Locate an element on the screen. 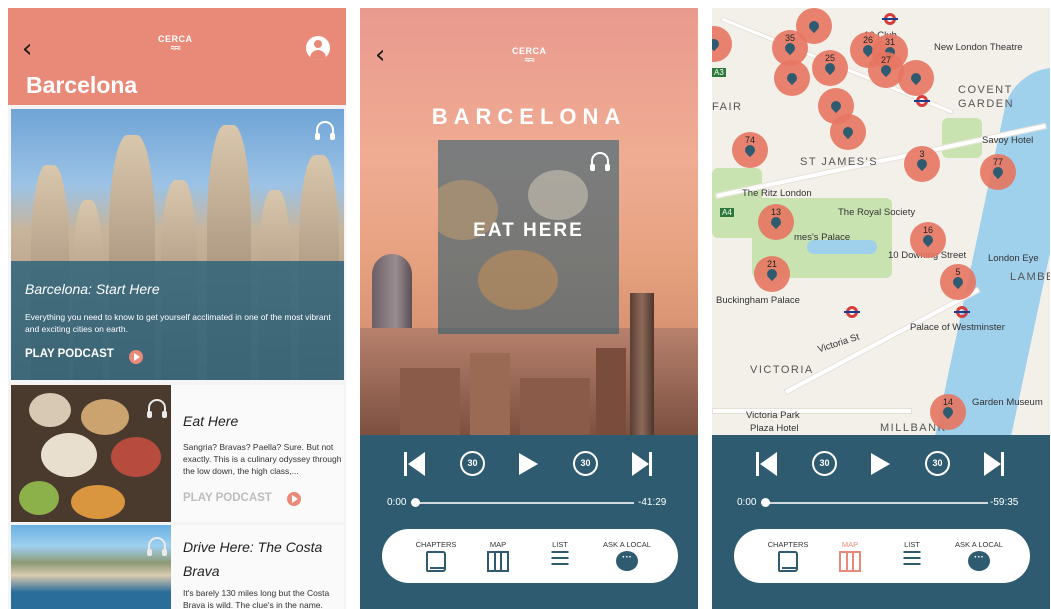 This screenshot has height=609, width=1051. map-pin: 16 is located at coordinates (928, 240).